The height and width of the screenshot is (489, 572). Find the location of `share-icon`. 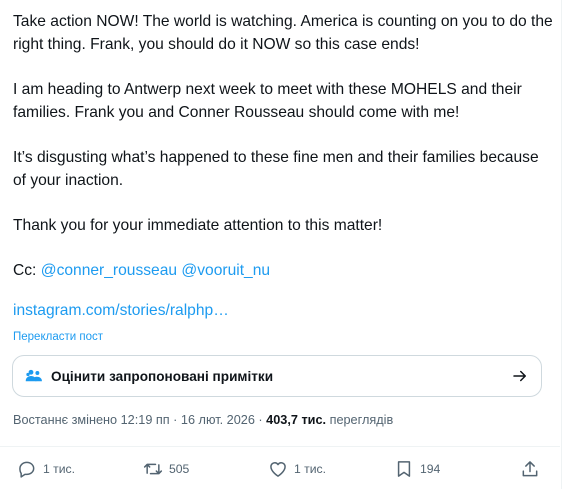

share-icon is located at coordinates (530, 469).